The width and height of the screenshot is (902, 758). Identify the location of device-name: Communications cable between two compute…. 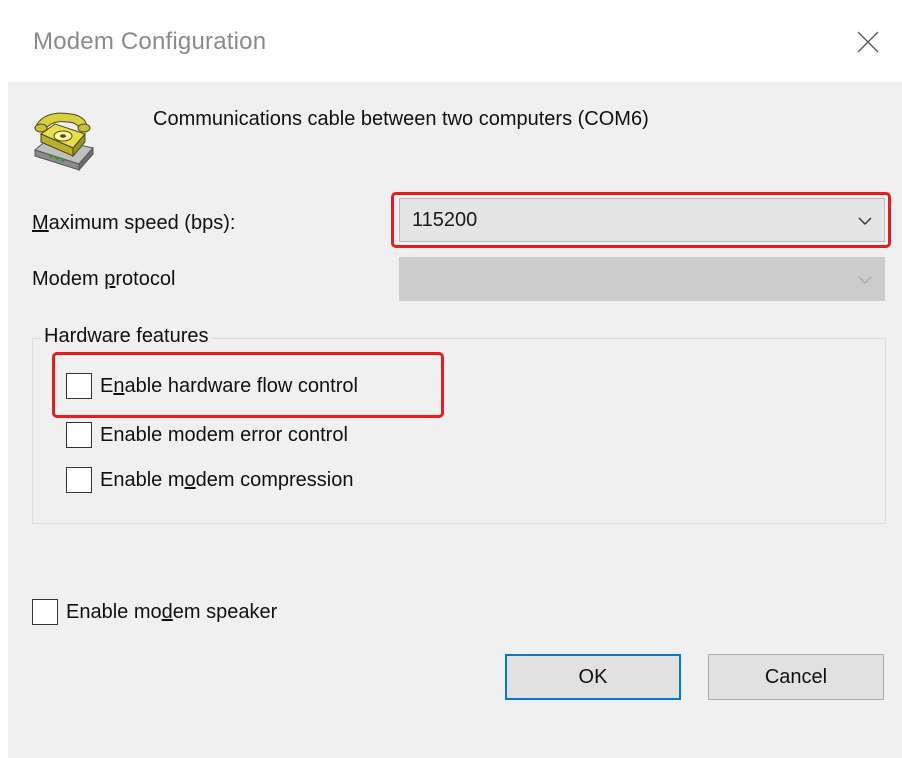
(401, 119).